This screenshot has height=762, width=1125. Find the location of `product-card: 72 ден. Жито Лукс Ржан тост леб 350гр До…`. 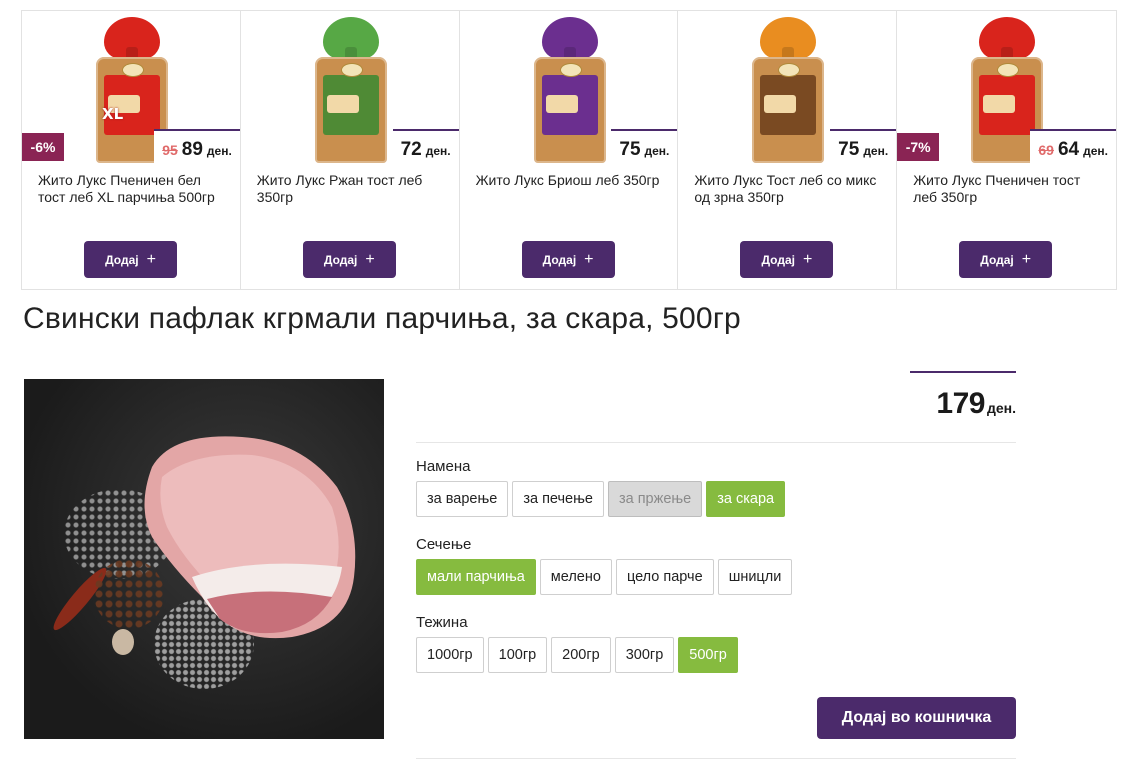

product-card: 72 ден. Жито Лукс Ржан тост леб 350гр До… is located at coordinates (350, 150).